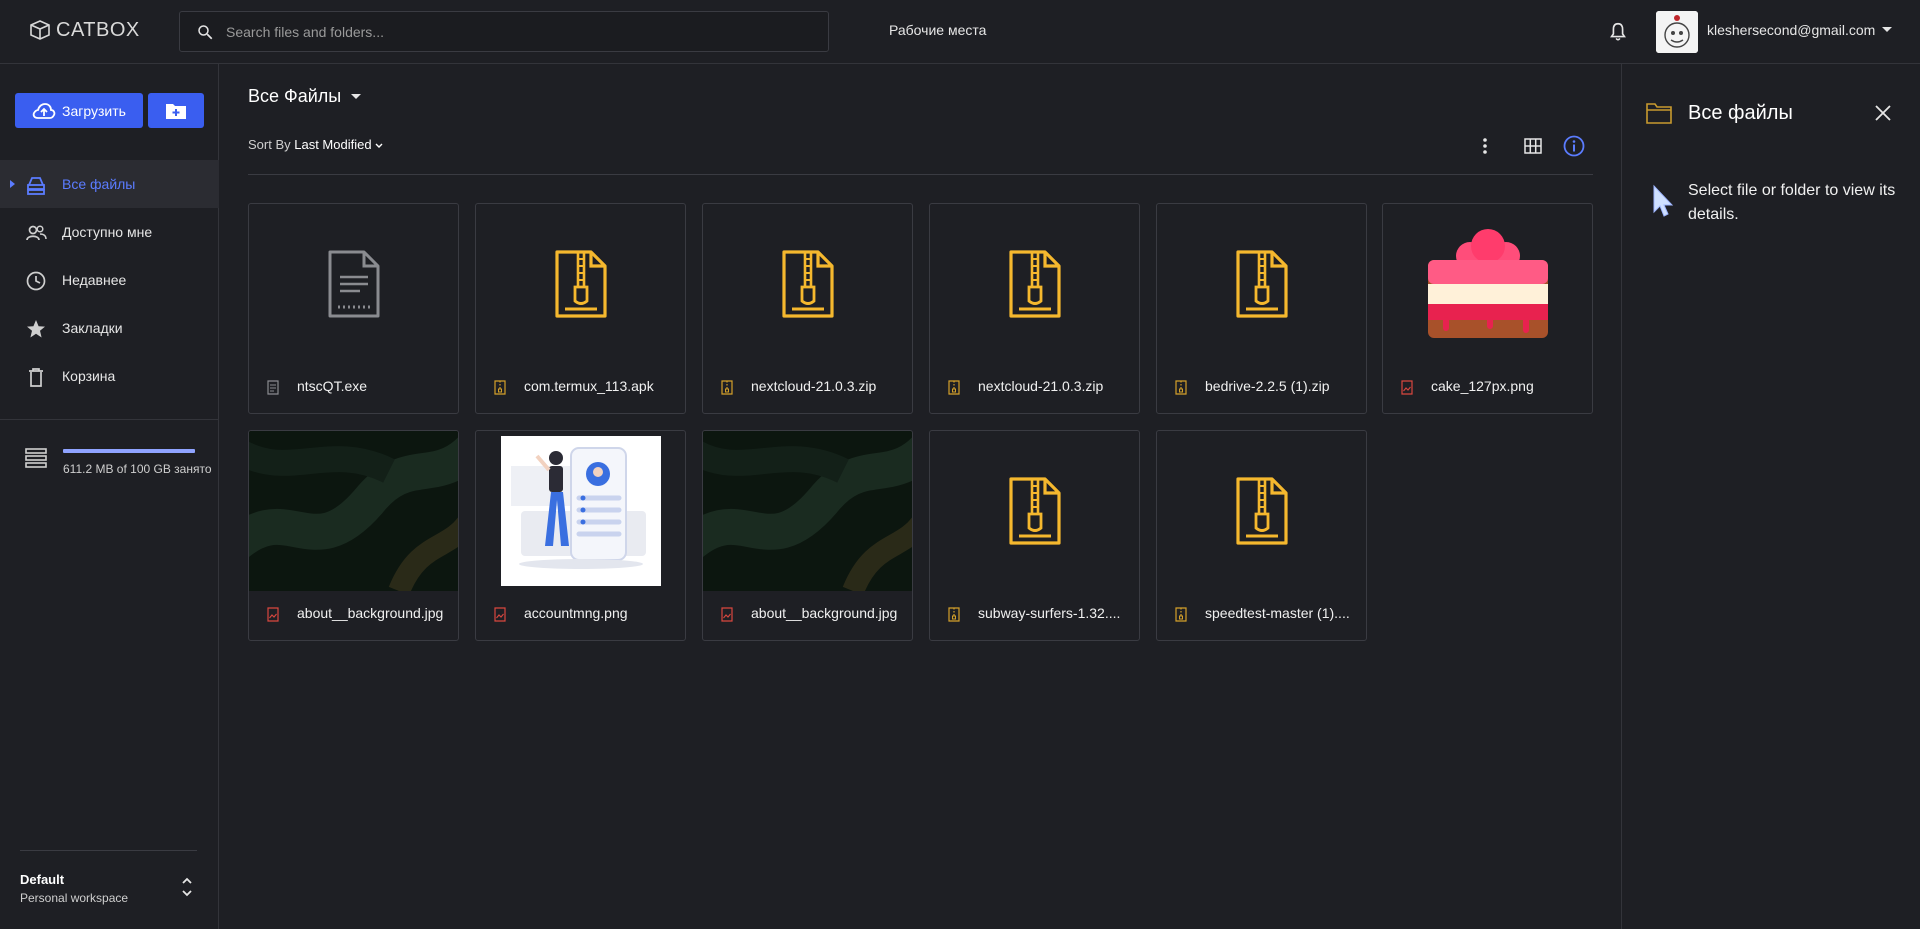  I want to click on search-input, so click(506, 31).